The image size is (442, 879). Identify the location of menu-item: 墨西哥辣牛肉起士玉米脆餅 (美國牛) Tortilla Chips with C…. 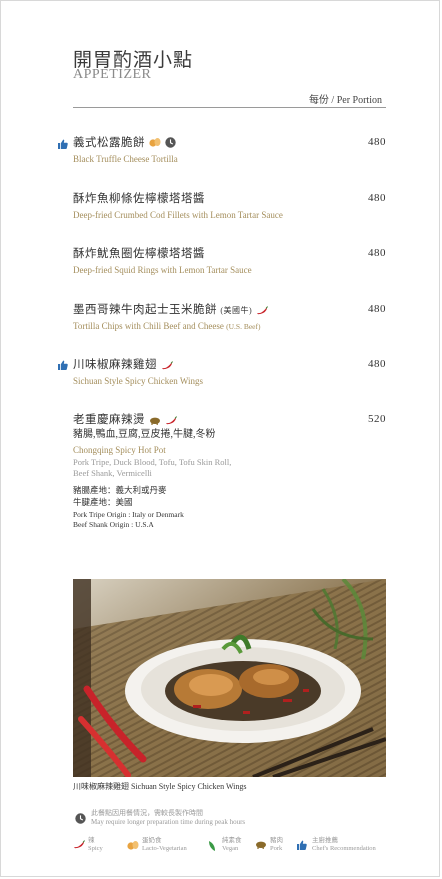
(229, 318).